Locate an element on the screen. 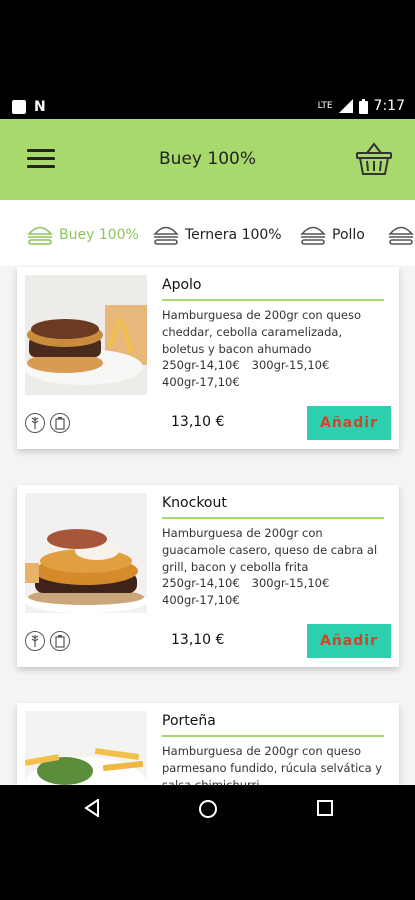 The width and height of the screenshot is (415, 900). product-name: Knockout is located at coordinates (194, 503).